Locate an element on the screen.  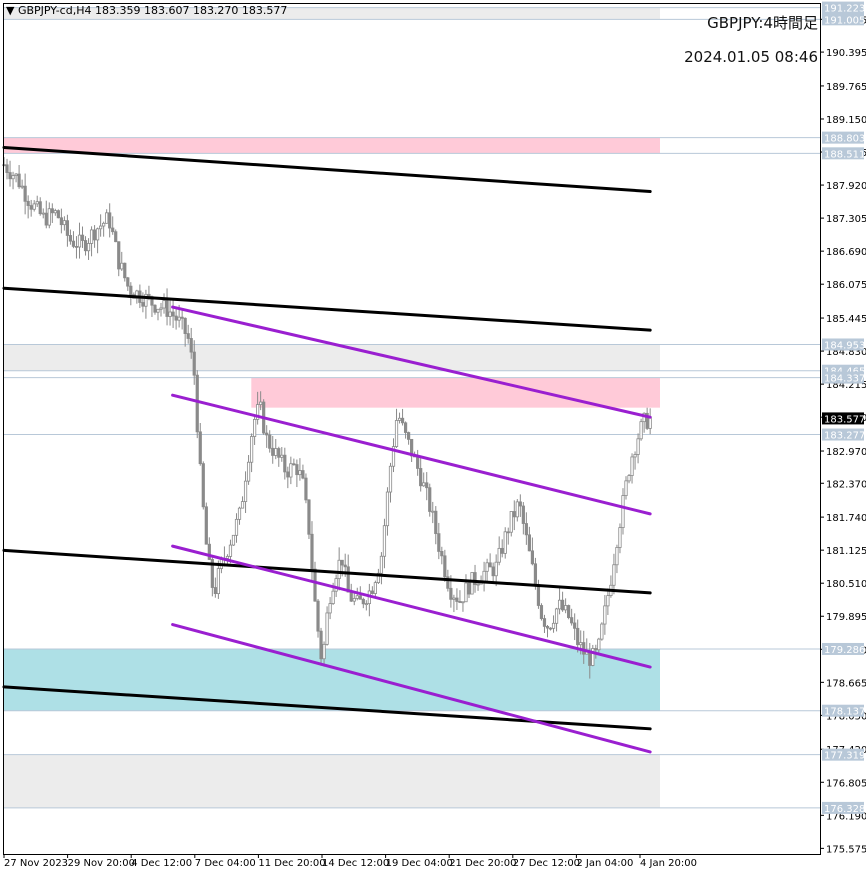
y-tick-label: 176.805 is located at coordinates (846, 783).